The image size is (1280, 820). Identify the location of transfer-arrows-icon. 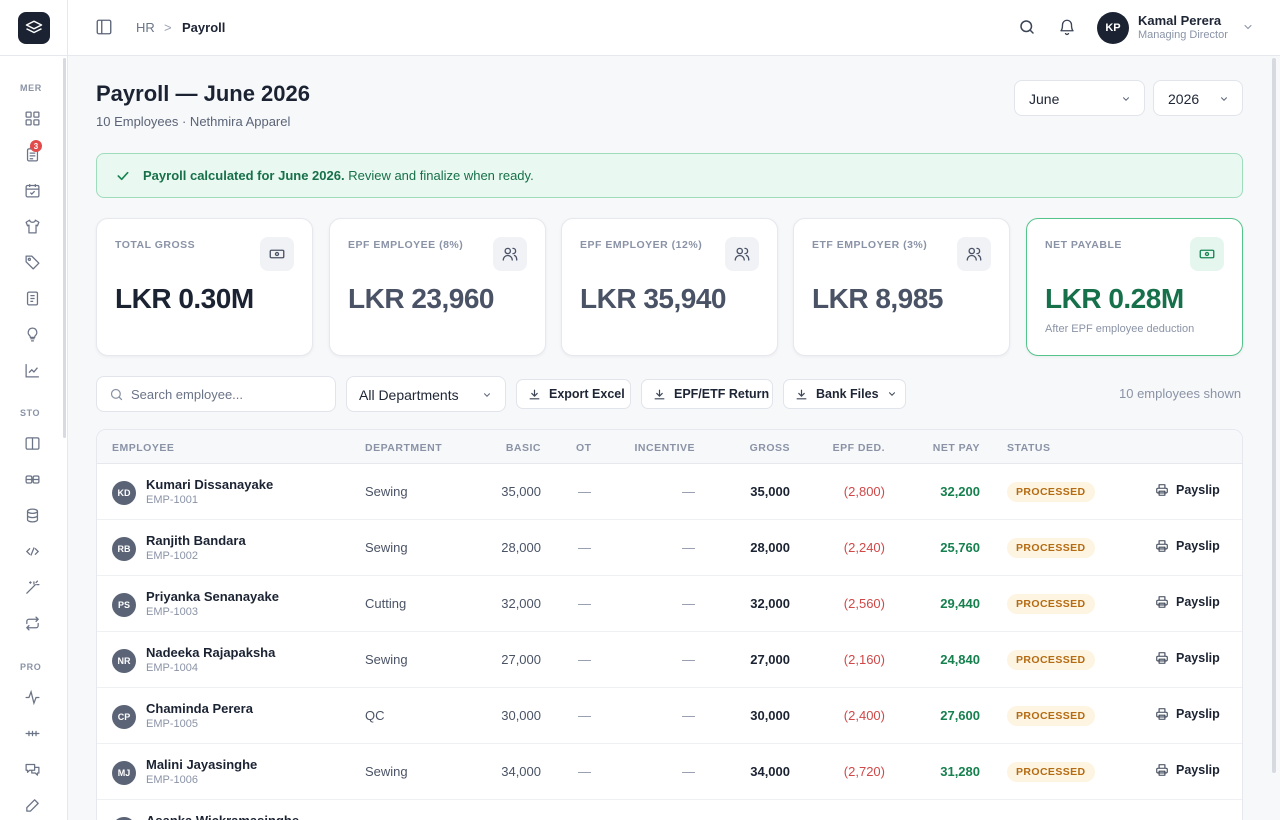
(32, 551).